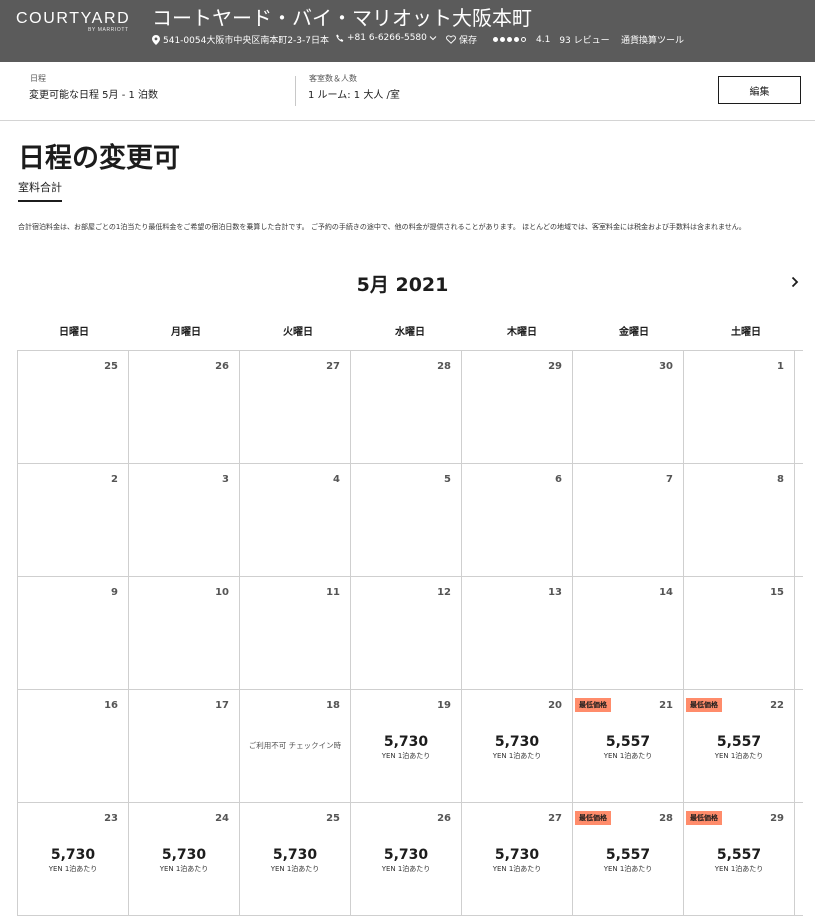 This screenshot has width=815, height=916. What do you see at coordinates (634, 332) in the screenshot?
I see `weekday-label: 金曜日` at bounding box center [634, 332].